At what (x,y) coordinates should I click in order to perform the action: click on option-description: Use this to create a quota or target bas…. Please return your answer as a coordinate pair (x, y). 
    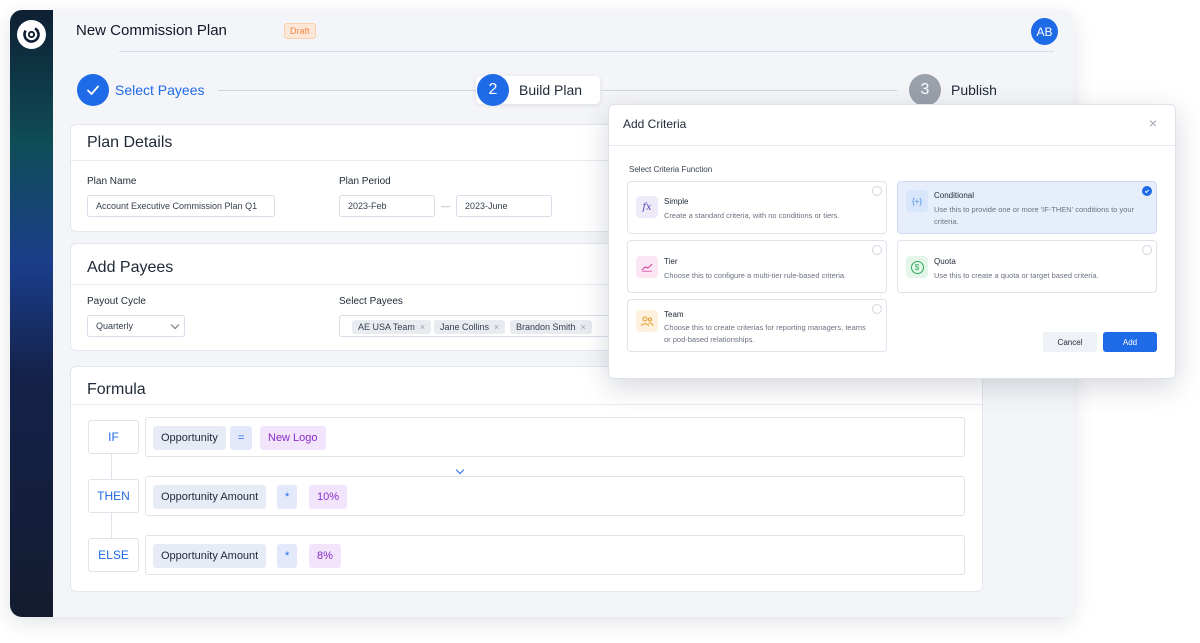
    Looking at the image, I should click on (1016, 275).